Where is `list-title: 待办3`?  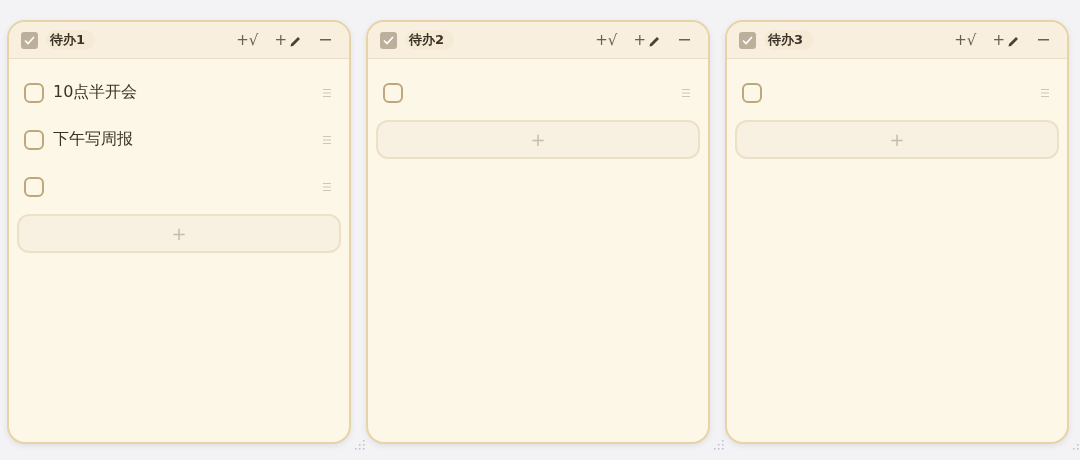 list-title: 待办3 is located at coordinates (789, 40).